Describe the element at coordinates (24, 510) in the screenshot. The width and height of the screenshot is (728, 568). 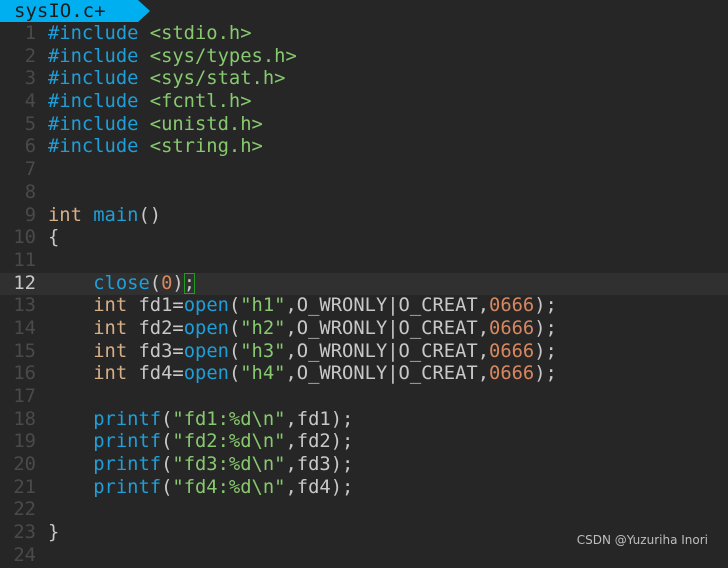
I see `line-number: 22` at that location.